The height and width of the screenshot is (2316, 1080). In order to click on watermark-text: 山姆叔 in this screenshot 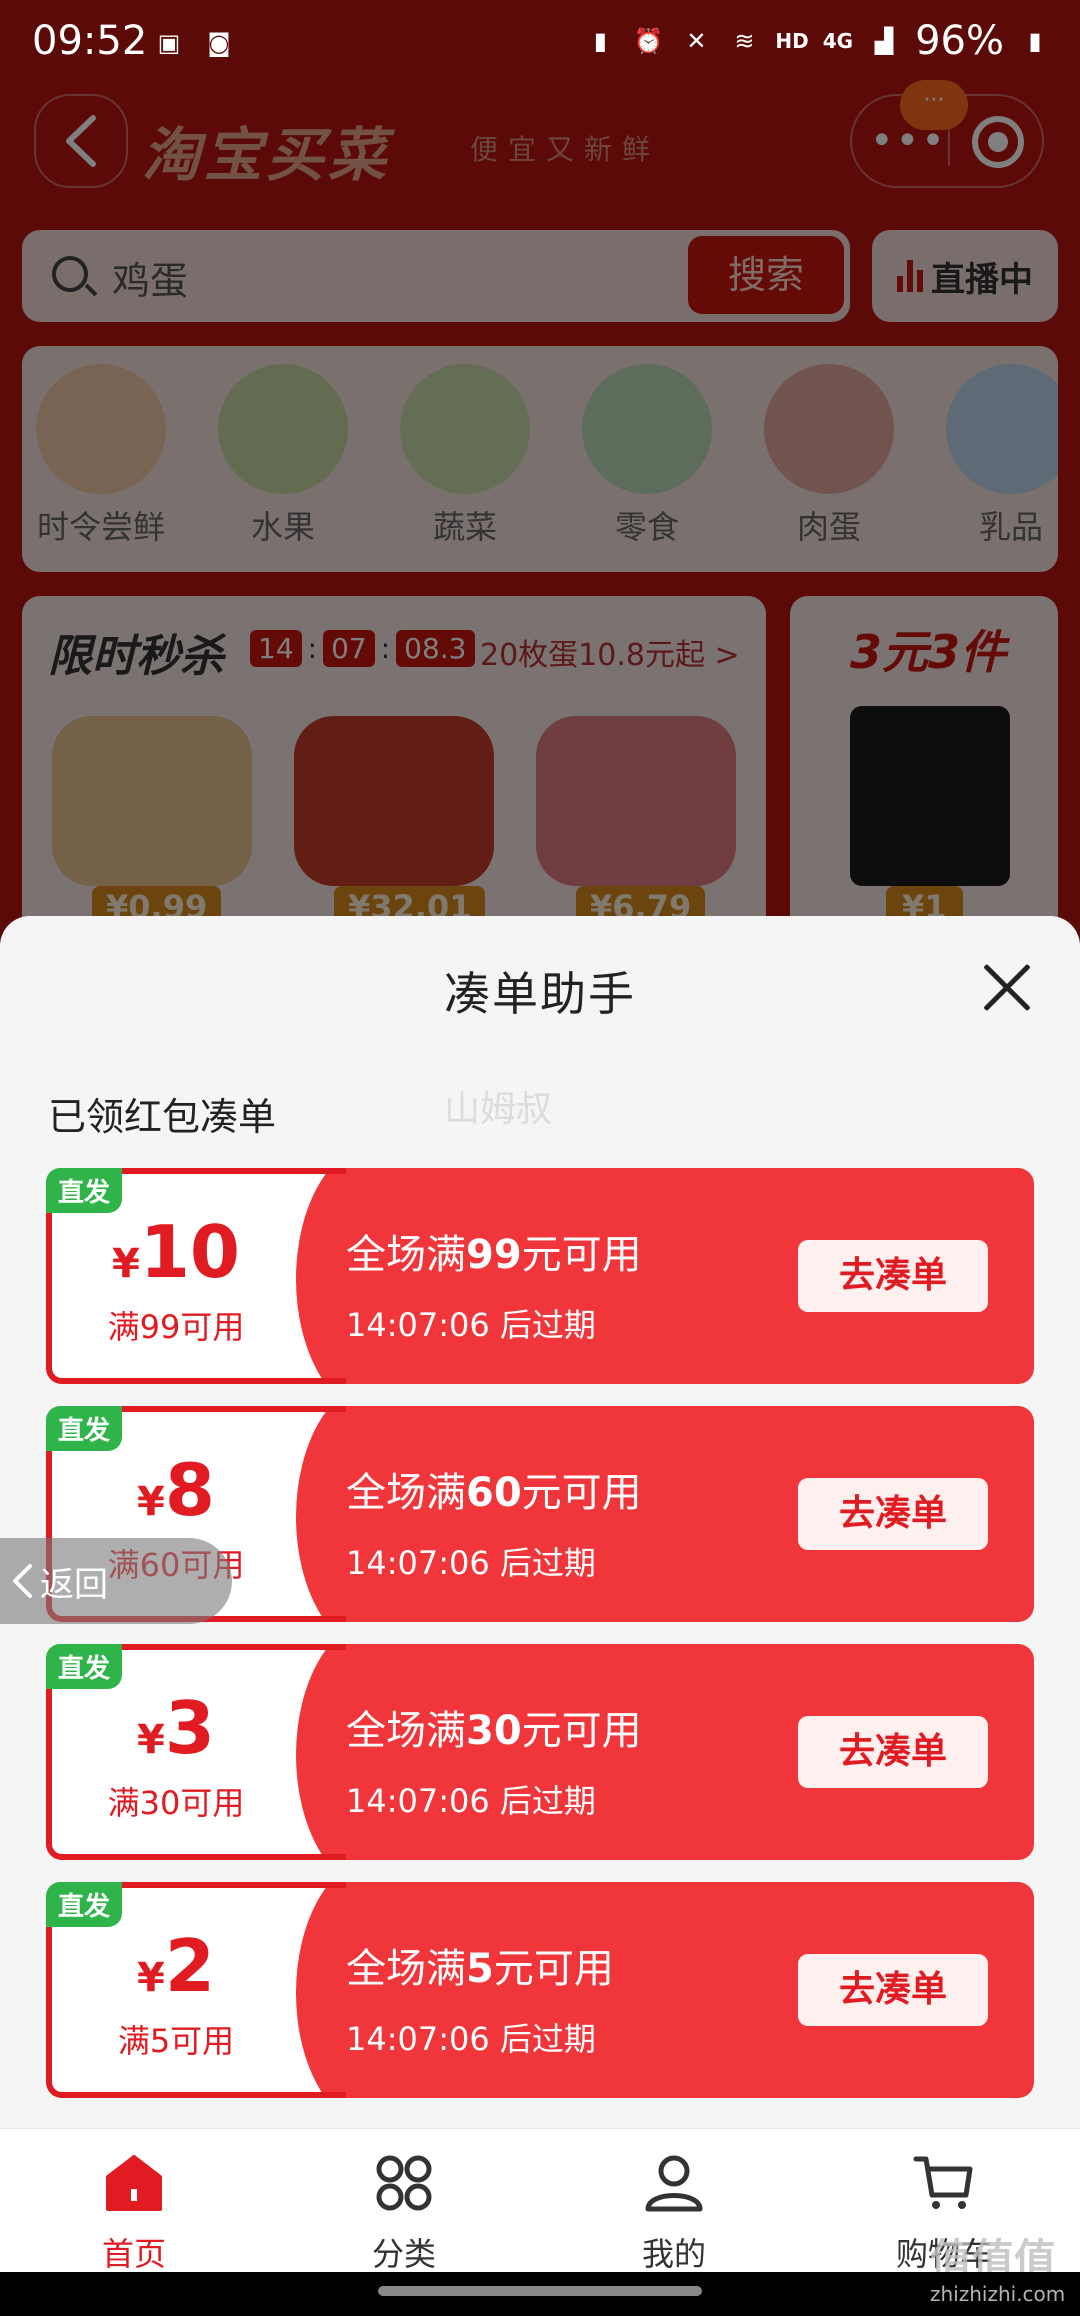, I will do `click(498, 1109)`.